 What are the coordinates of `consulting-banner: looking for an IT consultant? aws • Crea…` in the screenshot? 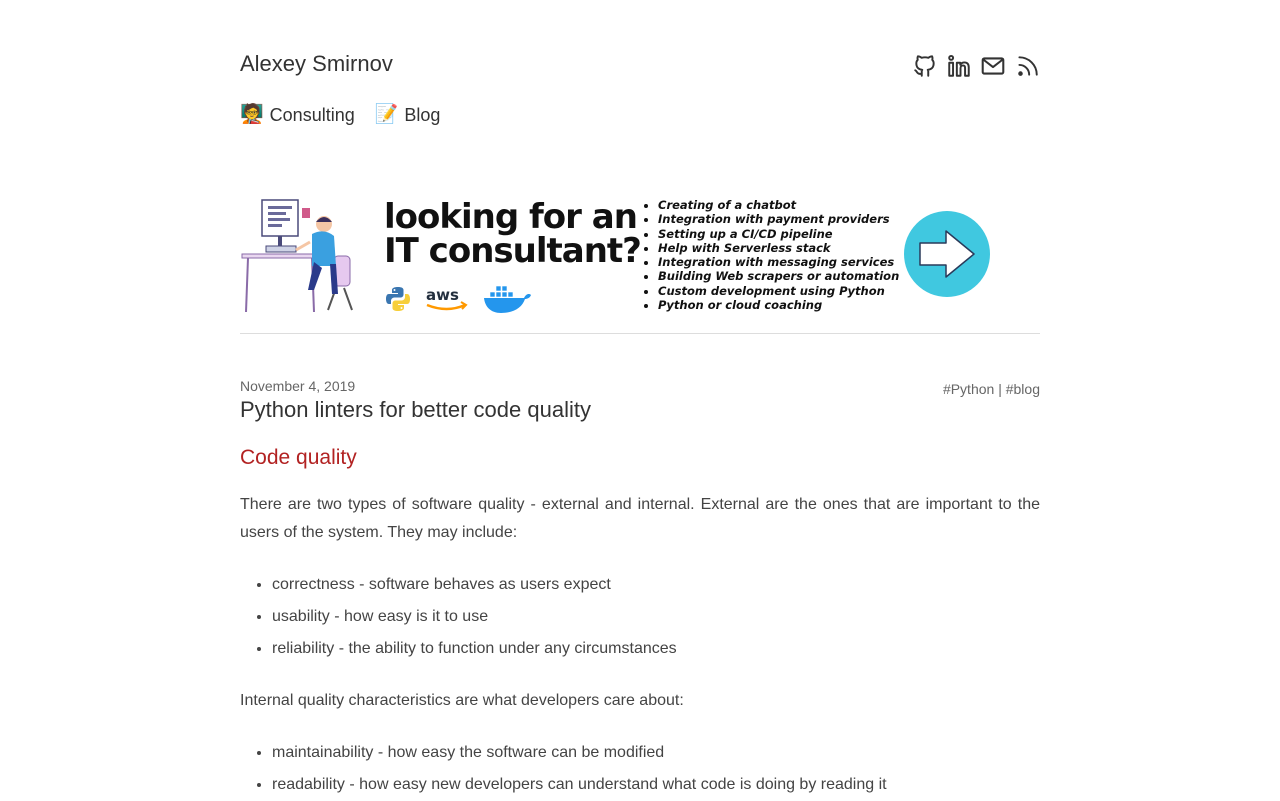 It's located at (640, 254).